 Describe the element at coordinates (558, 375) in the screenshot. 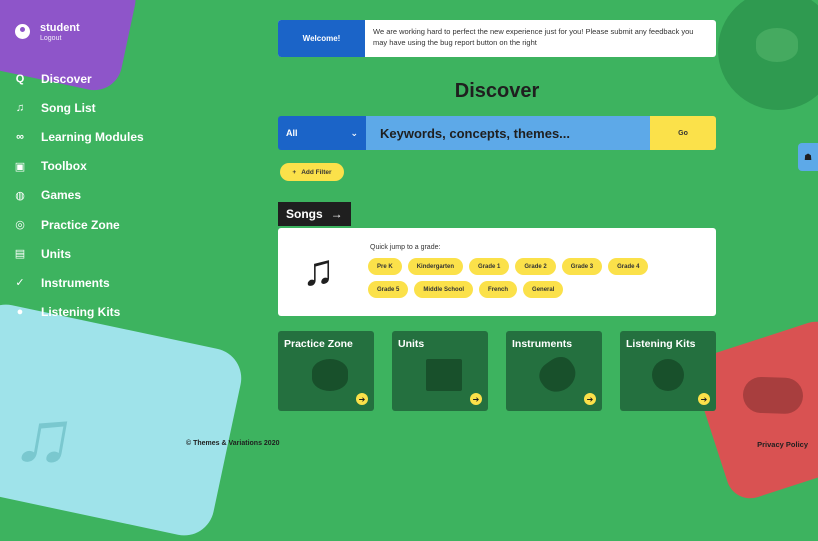

I see `guitar-icon` at that location.